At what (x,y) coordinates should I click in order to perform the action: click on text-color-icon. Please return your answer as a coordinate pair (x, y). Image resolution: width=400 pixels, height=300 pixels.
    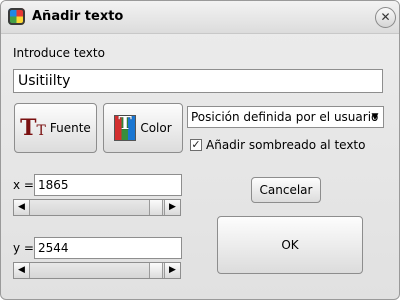
    Looking at the image, I should click on (125, 127).